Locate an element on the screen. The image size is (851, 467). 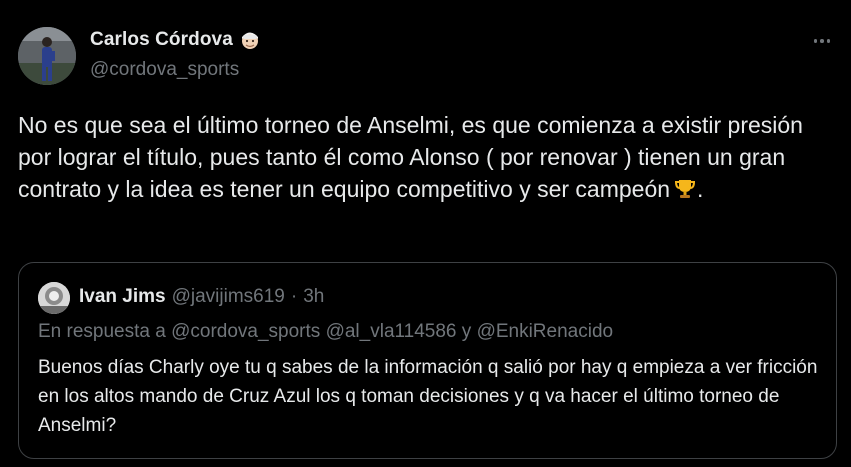
quoted-tweet-time: 3h is located at coordinates (313, 297).